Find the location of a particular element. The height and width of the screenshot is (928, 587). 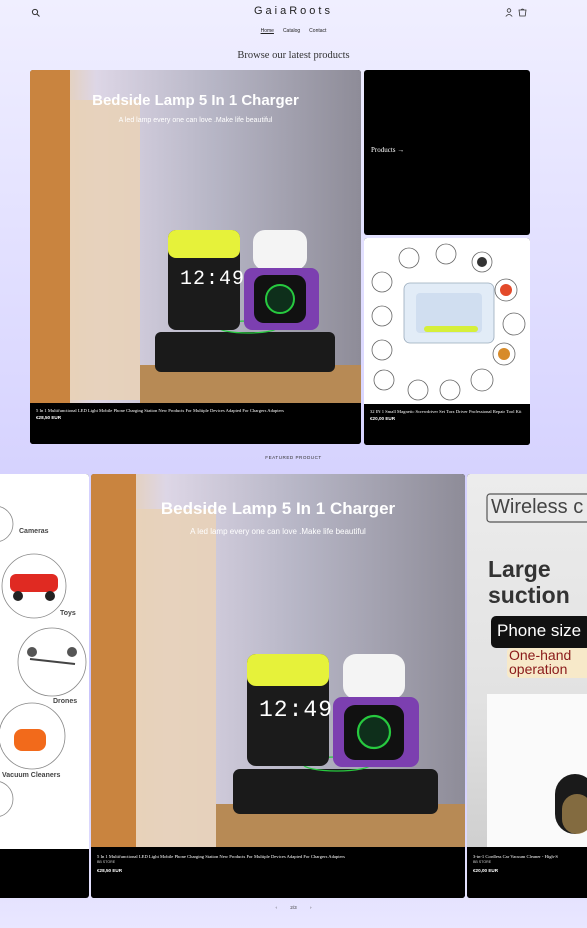

products-link: Products → is located at coordinates (387, 150).